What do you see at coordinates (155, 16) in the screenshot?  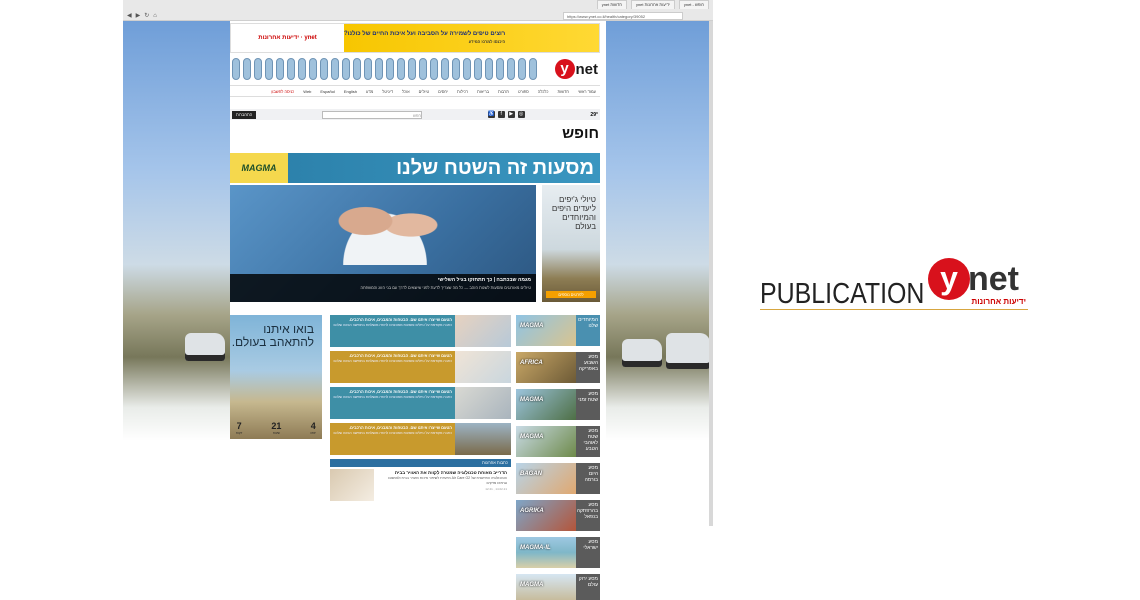 I see `home-icon: ⌂` at bounding box center [155, 16].